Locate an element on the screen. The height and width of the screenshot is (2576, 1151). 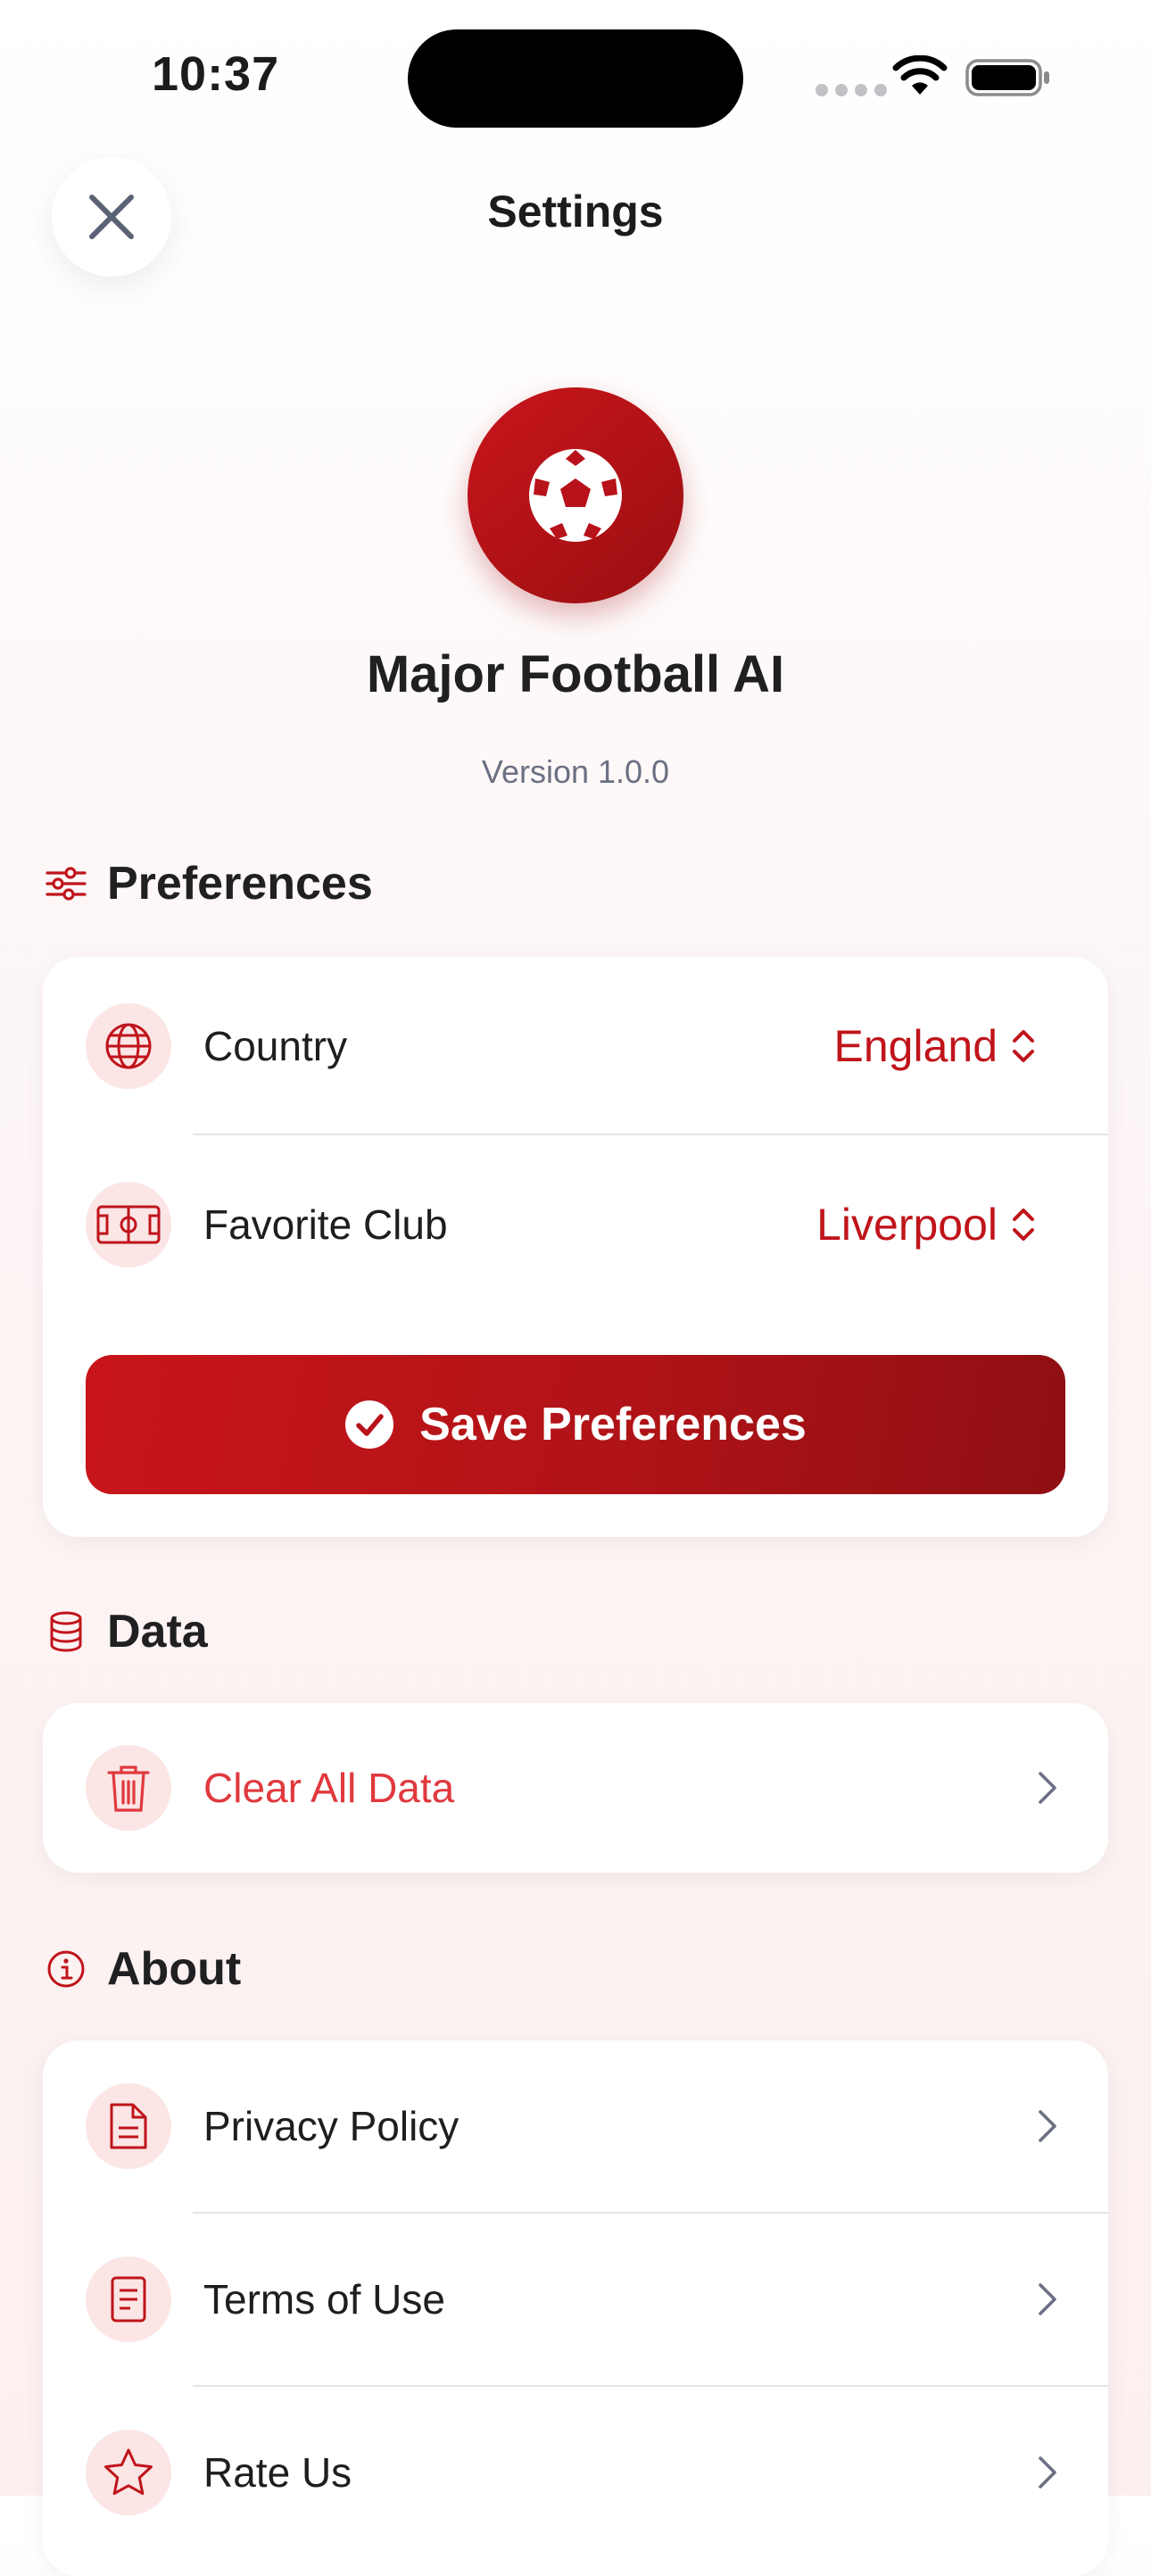
clear-all-data-label: Clear All Data is located at coordinates (329, 1788).